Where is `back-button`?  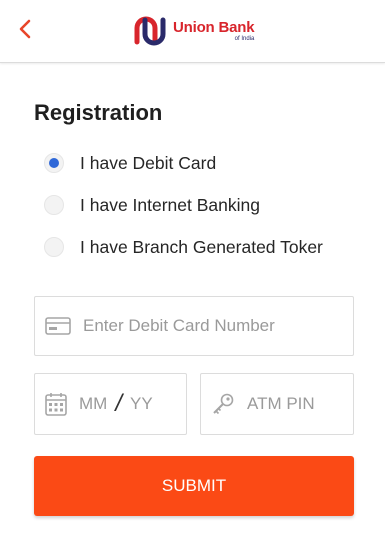 back-button is located at coordinates (25, 29).